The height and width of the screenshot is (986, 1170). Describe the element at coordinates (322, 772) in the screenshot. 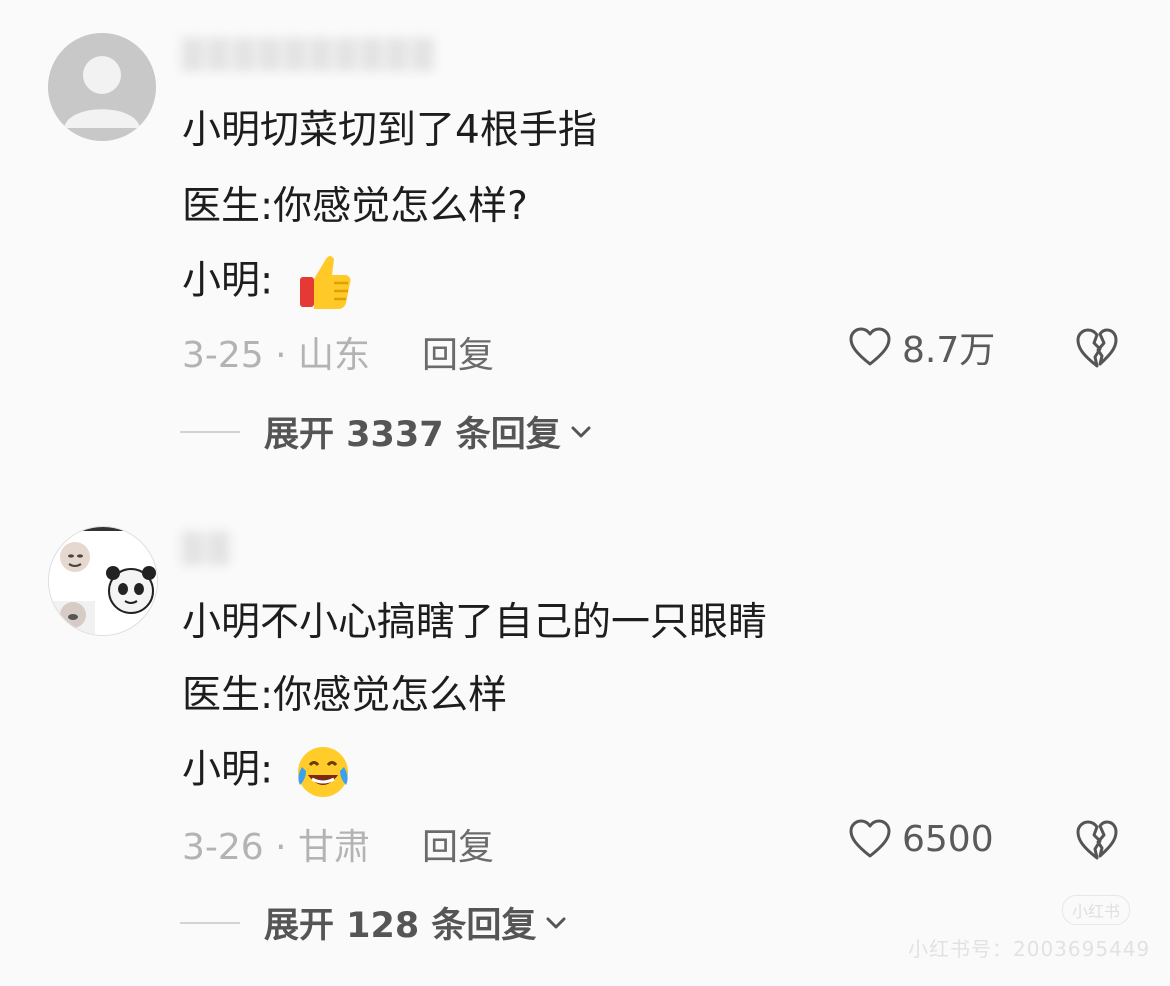

I see `laughing-crying-face-icon` at that location.